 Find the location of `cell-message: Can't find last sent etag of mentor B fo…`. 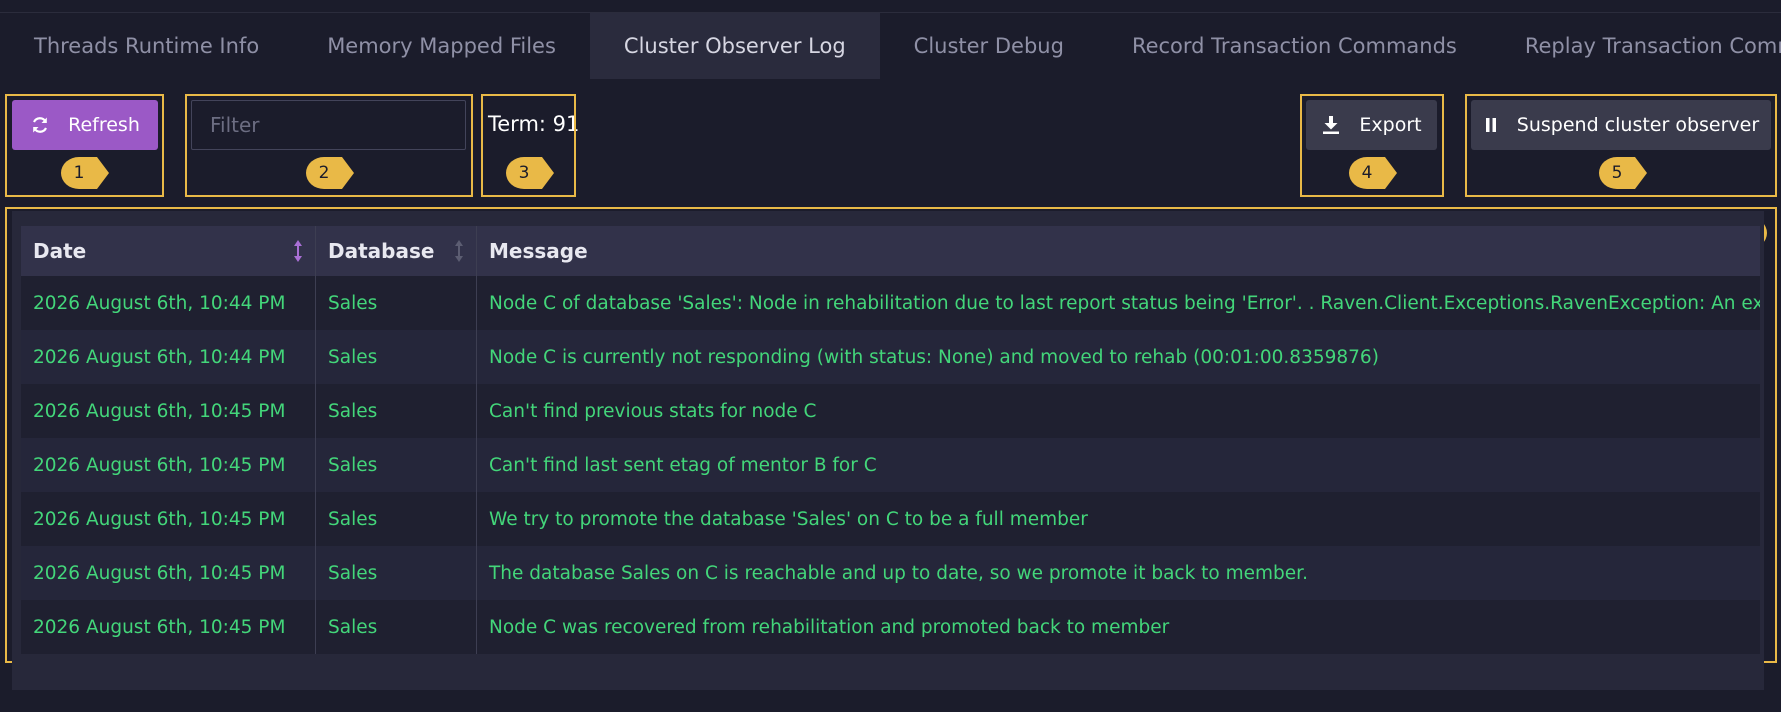

cell-message: Can't find last sent etag of mentor B fo… is located at coordinates (683, 465).